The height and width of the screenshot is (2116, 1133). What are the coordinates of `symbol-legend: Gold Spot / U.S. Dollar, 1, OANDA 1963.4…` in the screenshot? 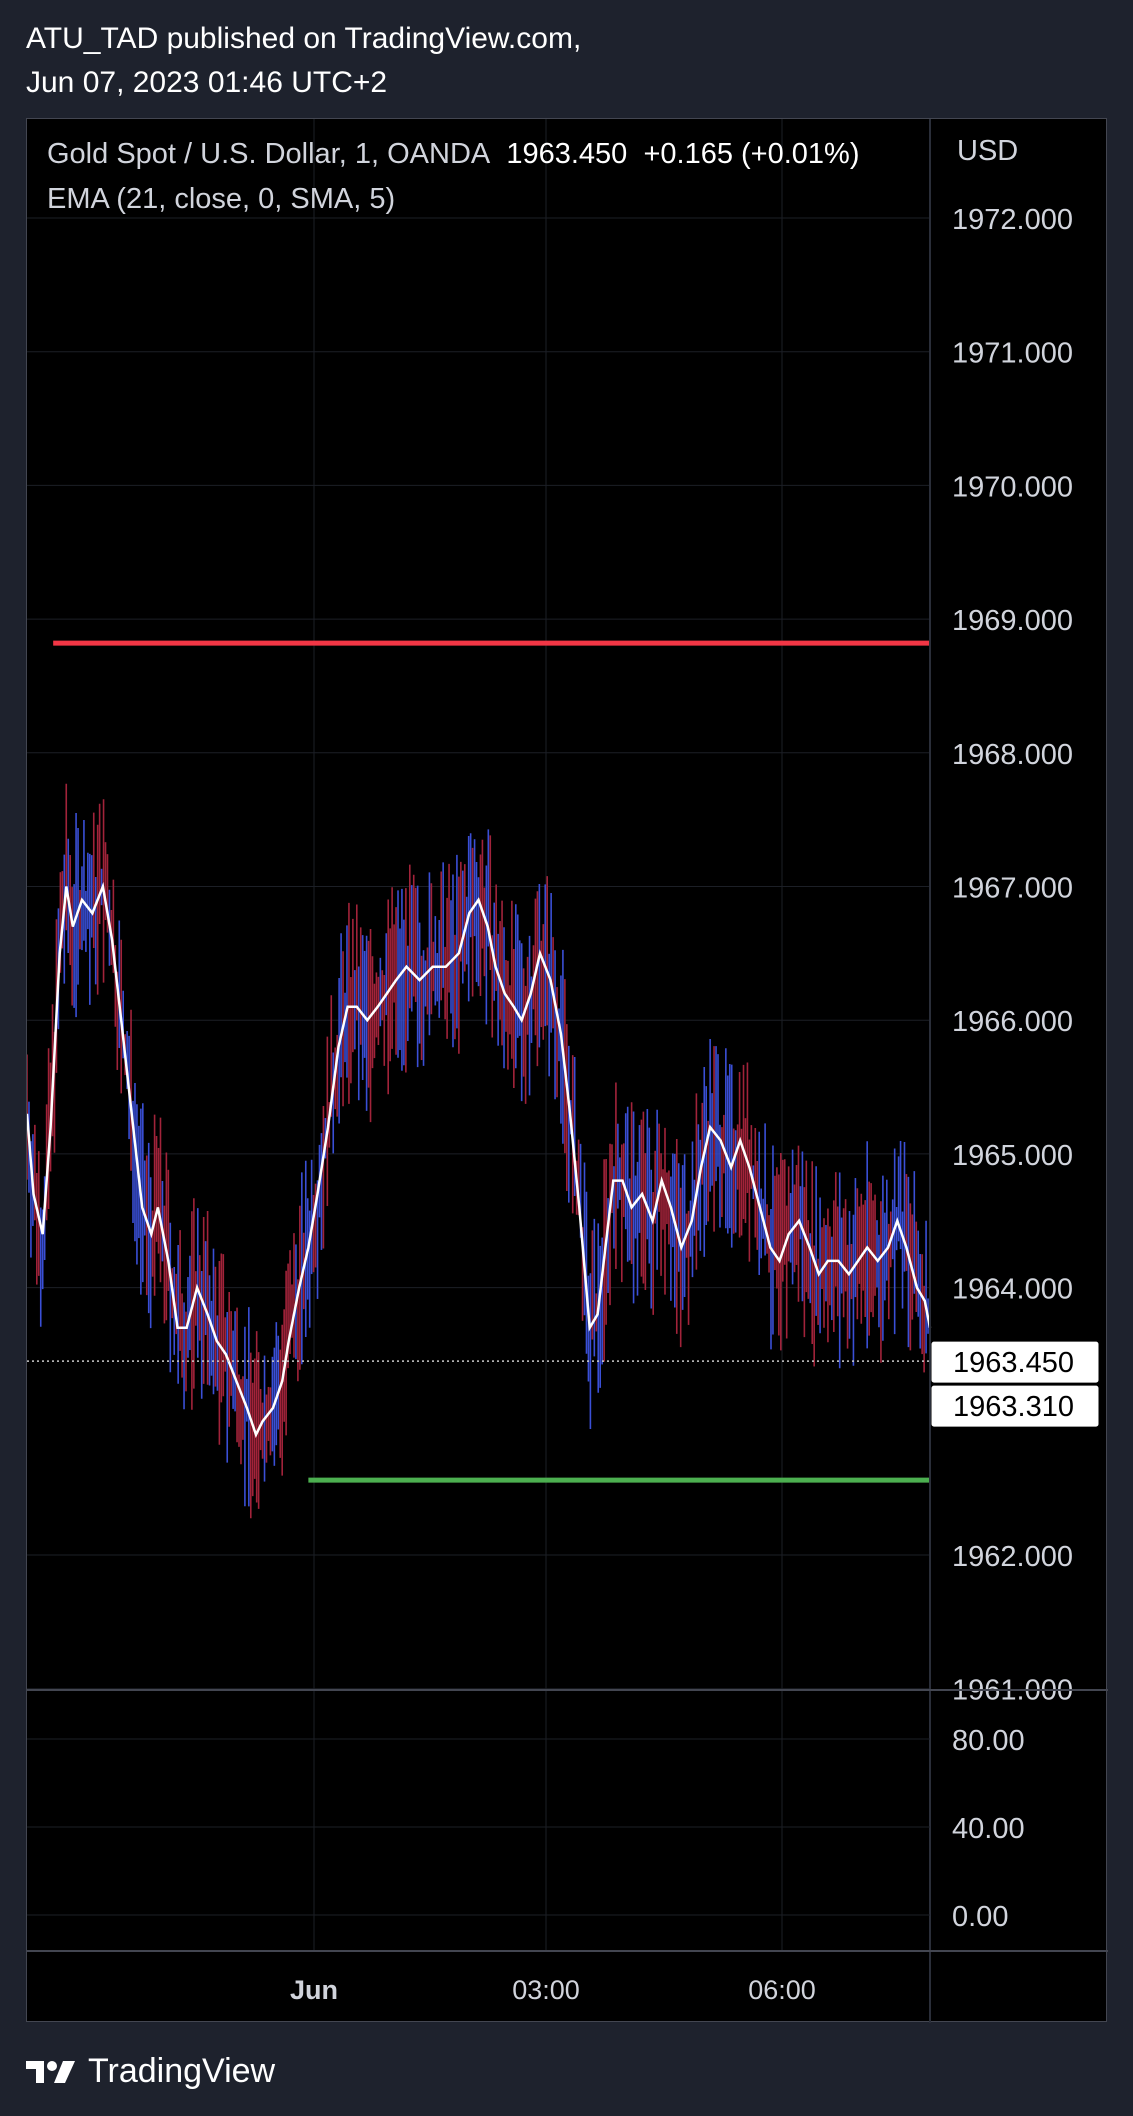 It's located at (453, 154).